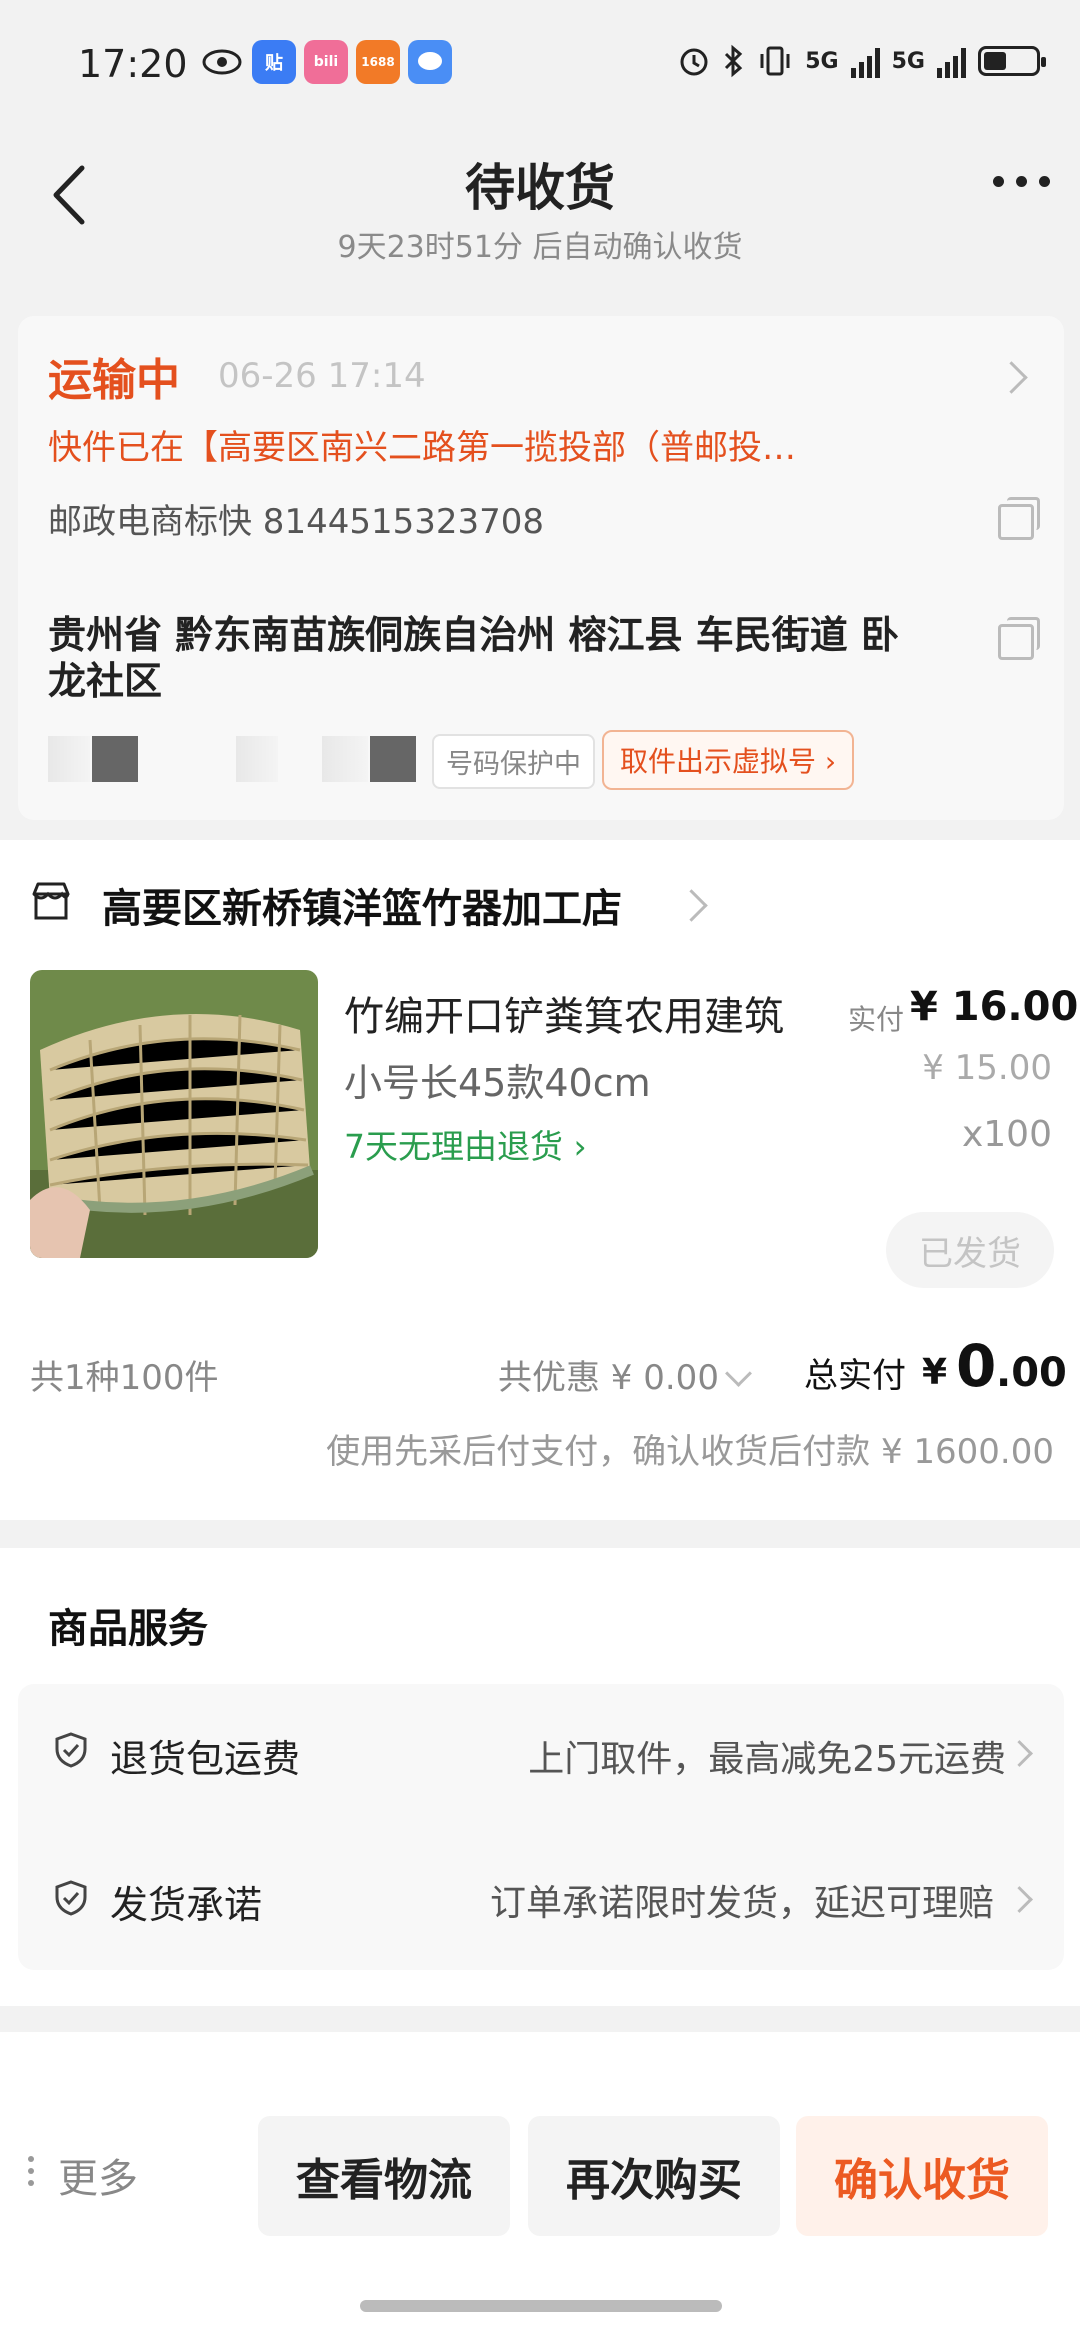 The height and width of the screenshot is (2338, 1080). I want to click on logistics-status: 运输中, so click(114, 380).